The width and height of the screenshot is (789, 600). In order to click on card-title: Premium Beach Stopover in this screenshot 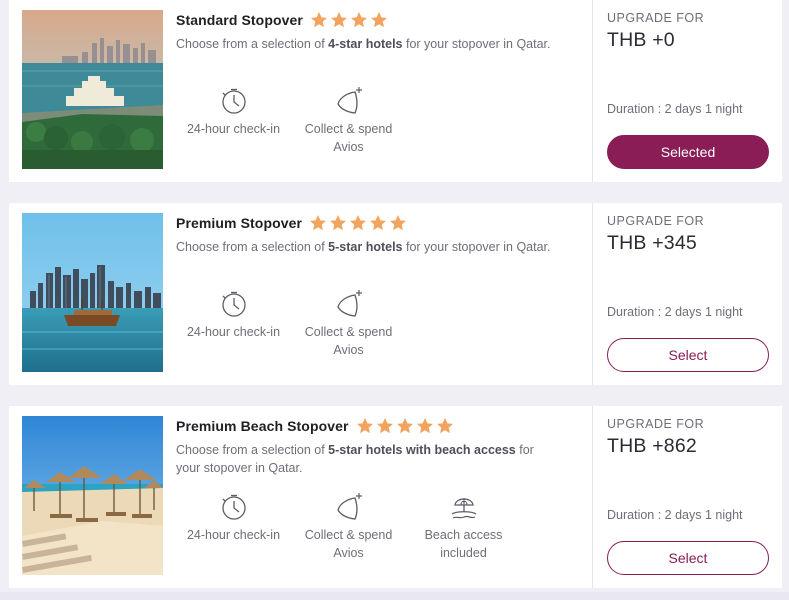, I will do `click(262, 426)`.